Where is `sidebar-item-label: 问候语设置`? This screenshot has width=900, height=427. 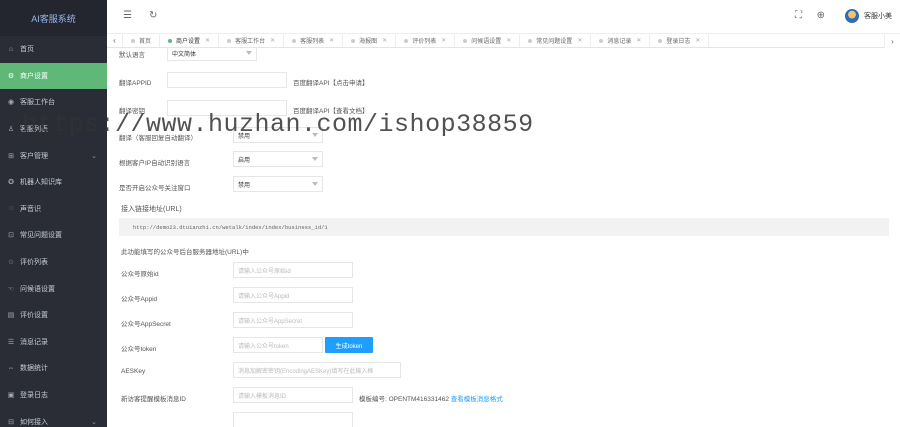
sidebar-item-label: 问候语设置 is located at coordinates (37, 289).